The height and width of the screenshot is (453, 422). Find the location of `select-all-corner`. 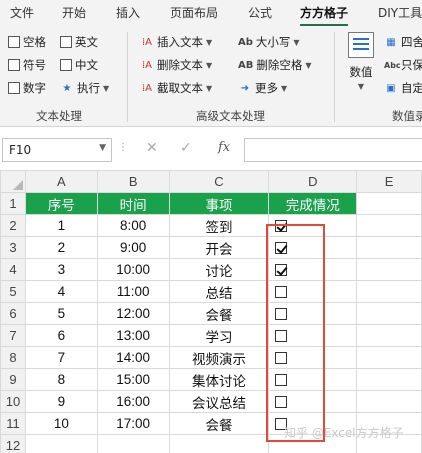

select-all-corner is located at coordinates (13, 181).